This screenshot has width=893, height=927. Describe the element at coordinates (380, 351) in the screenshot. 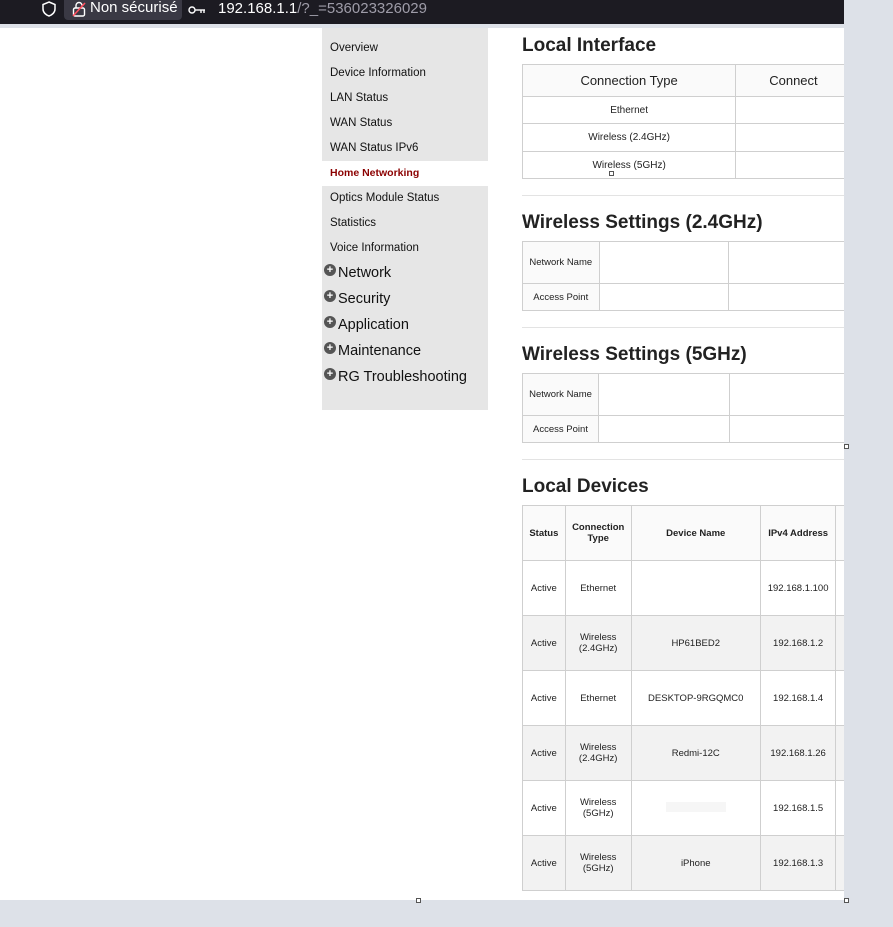

I see `sidebar-group-label: Maintenance` at that location.